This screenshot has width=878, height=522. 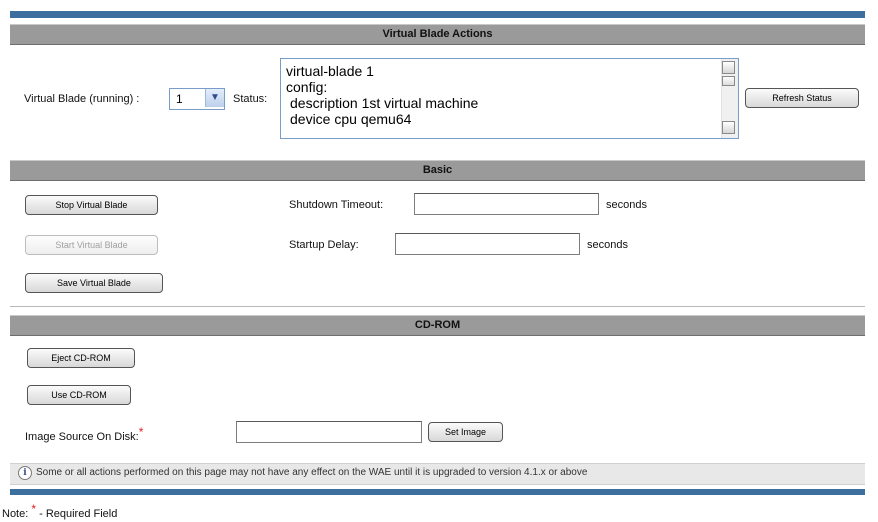 I want to click on use-cdrom-button: Use CD-ROM, so click(x=79, y=395).